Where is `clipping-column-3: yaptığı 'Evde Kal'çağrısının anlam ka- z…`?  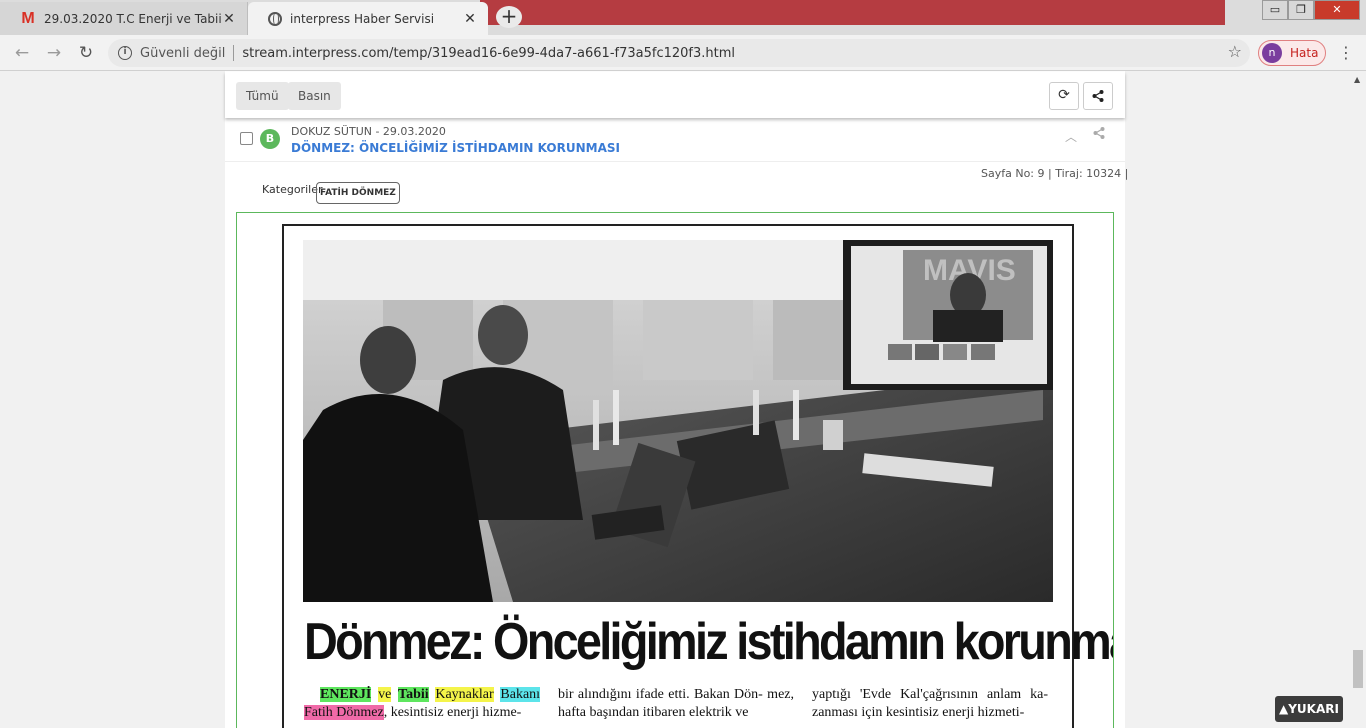 clipping-column-3: yaptığı 'Evde Kal'çağrısının anlam ka- z… is located at coordinates (930, 703).